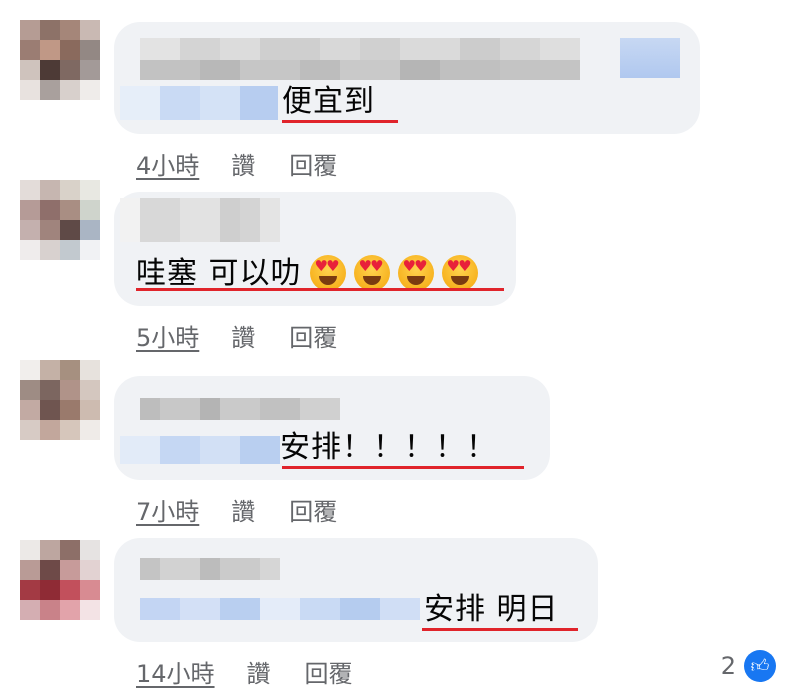  What do you see at coordinates (328, 101) in the screenshot?
I see `comment-text: 便宜到` at bounding box center [328, 101].